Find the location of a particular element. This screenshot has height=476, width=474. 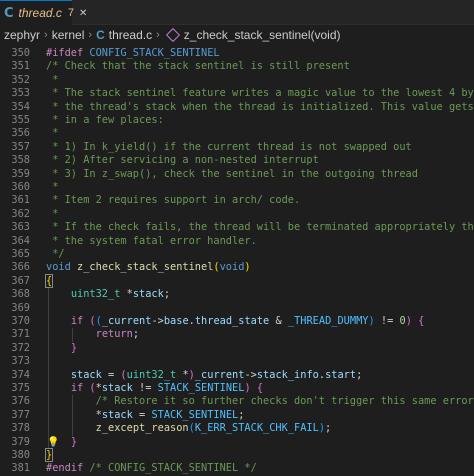

close-icon: ✕ is located at coordinates (83, 13).